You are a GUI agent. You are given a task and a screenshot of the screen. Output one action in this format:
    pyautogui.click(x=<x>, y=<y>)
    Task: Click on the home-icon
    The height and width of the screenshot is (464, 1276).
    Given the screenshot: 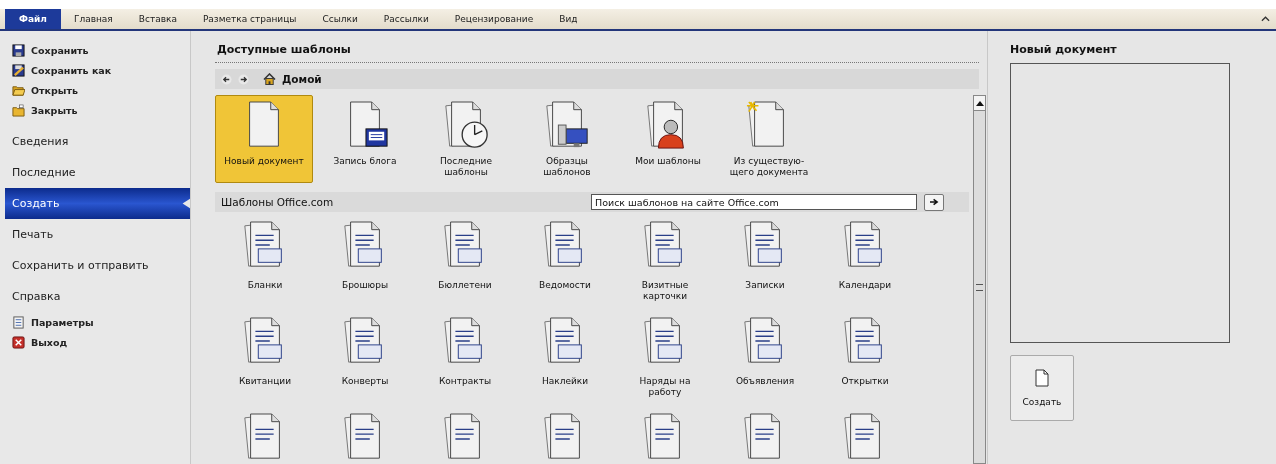 What is the action you would take?
    pyautogui.click(x=269, y=79)
    